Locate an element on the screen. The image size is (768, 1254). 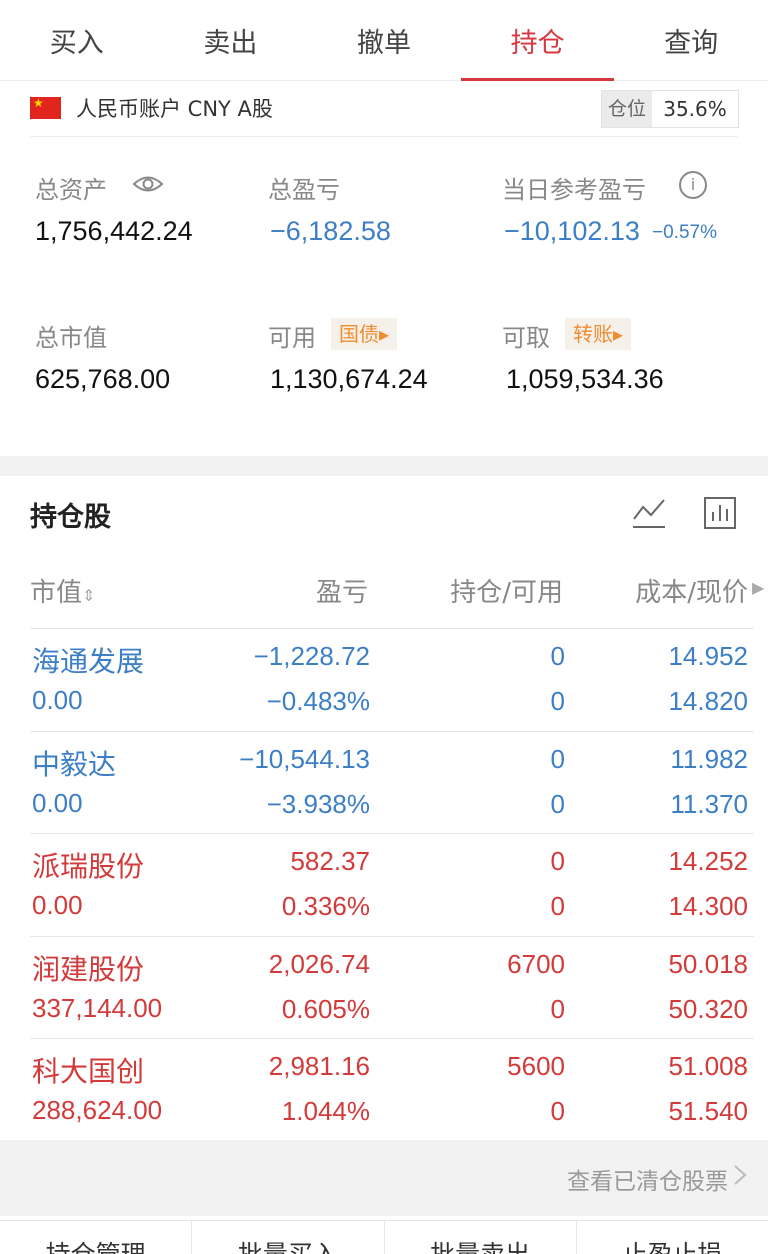
stock-pl-percent: −0.483% is located at coordinates (318, 701).